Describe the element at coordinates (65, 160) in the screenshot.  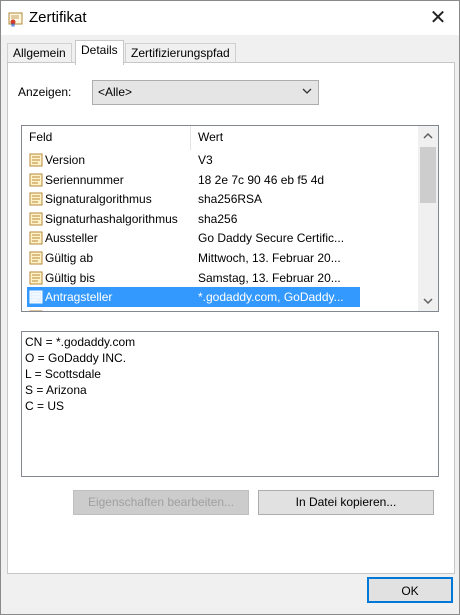
I see `field-name: Version` at that location.